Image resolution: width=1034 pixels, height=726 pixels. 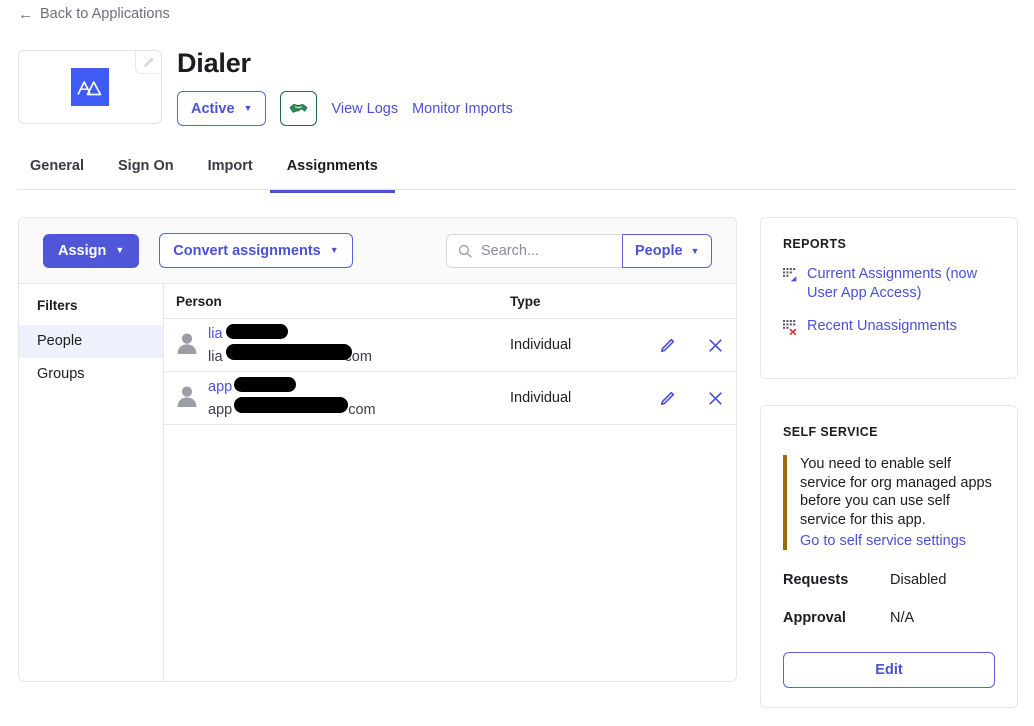 What do you see at coordinates (517, 175) in the screenshot?
I see `app-tabs: General Sign On Import Assignments` at bounding box center [517, 175].